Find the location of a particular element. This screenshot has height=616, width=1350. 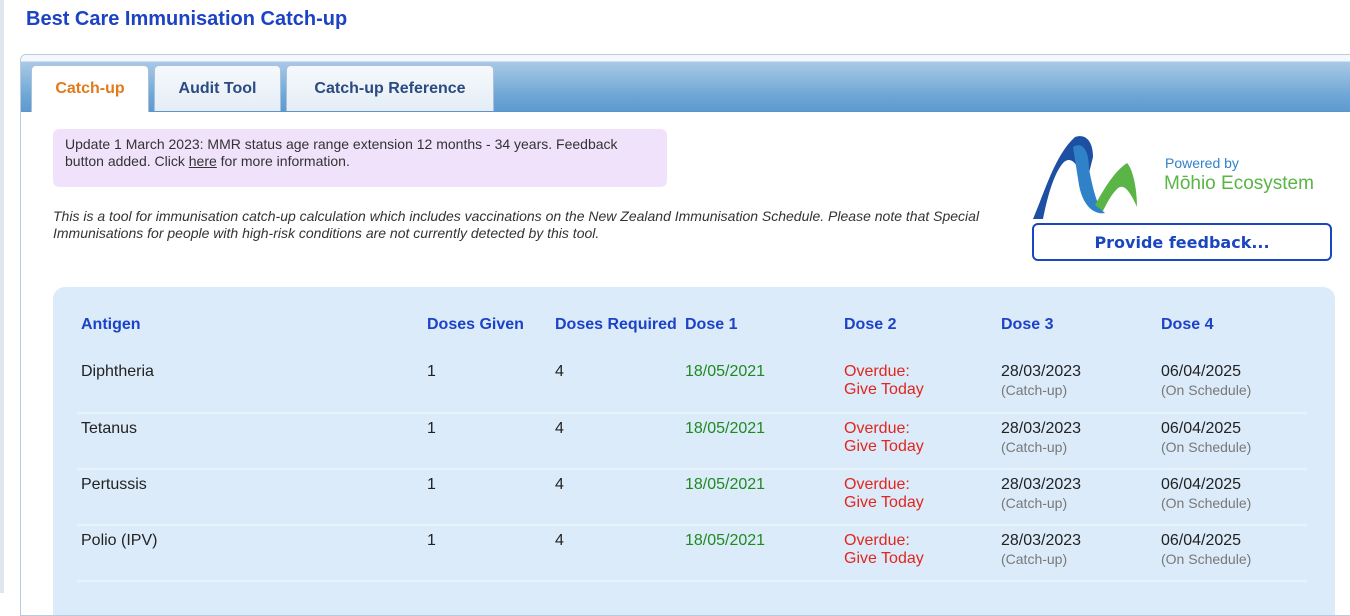

header-doses-required: Doses Required is located at coordinates (616, 324).